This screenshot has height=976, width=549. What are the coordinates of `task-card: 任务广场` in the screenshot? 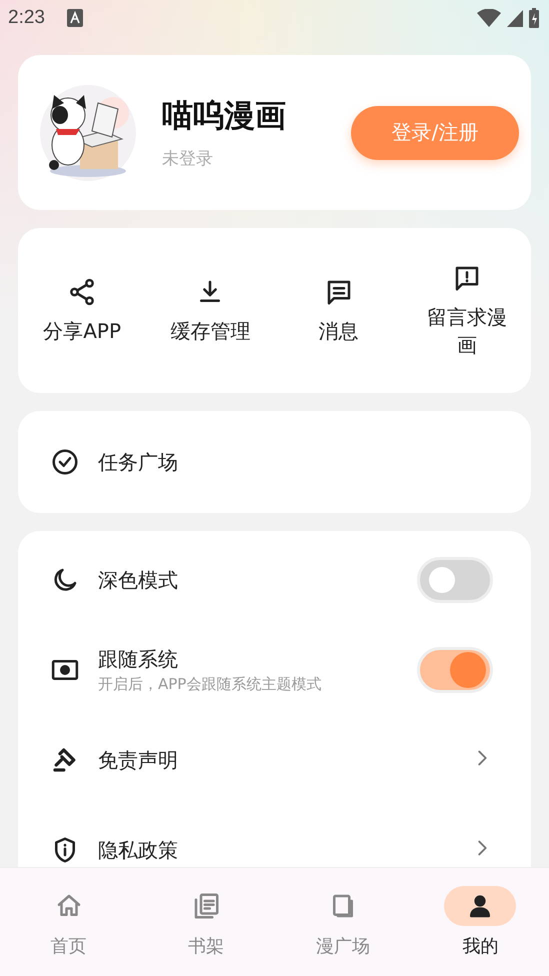 It's located at (274, 462).